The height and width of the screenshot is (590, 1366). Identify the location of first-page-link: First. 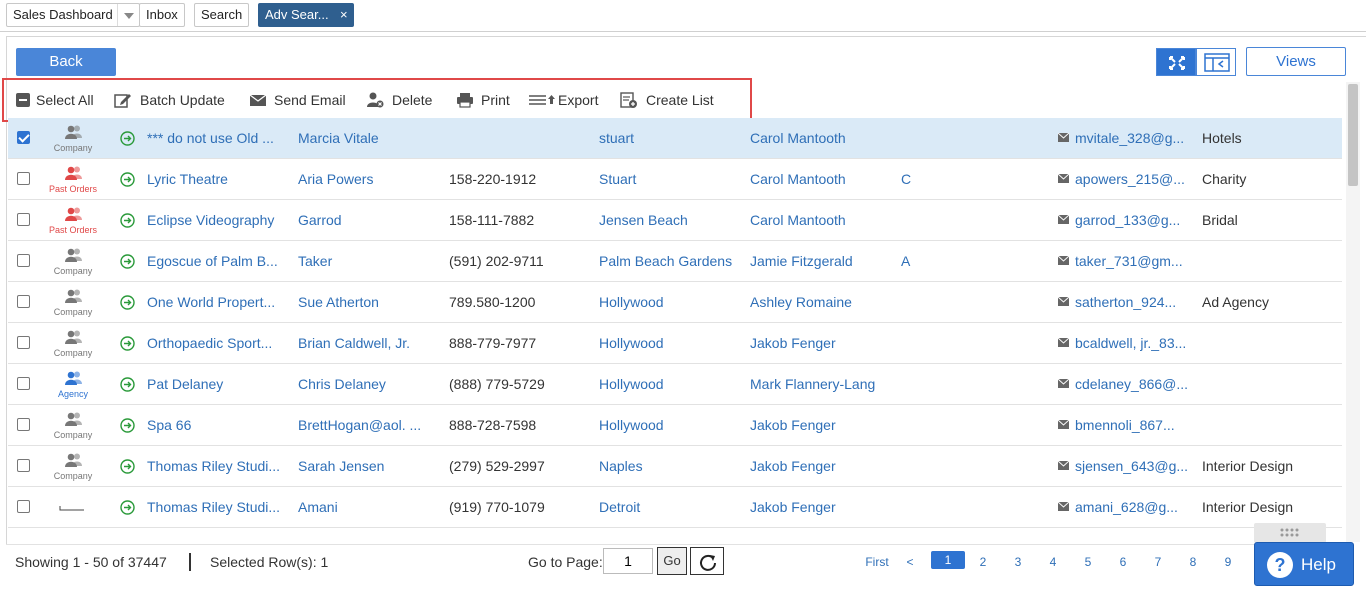
(877, 562).